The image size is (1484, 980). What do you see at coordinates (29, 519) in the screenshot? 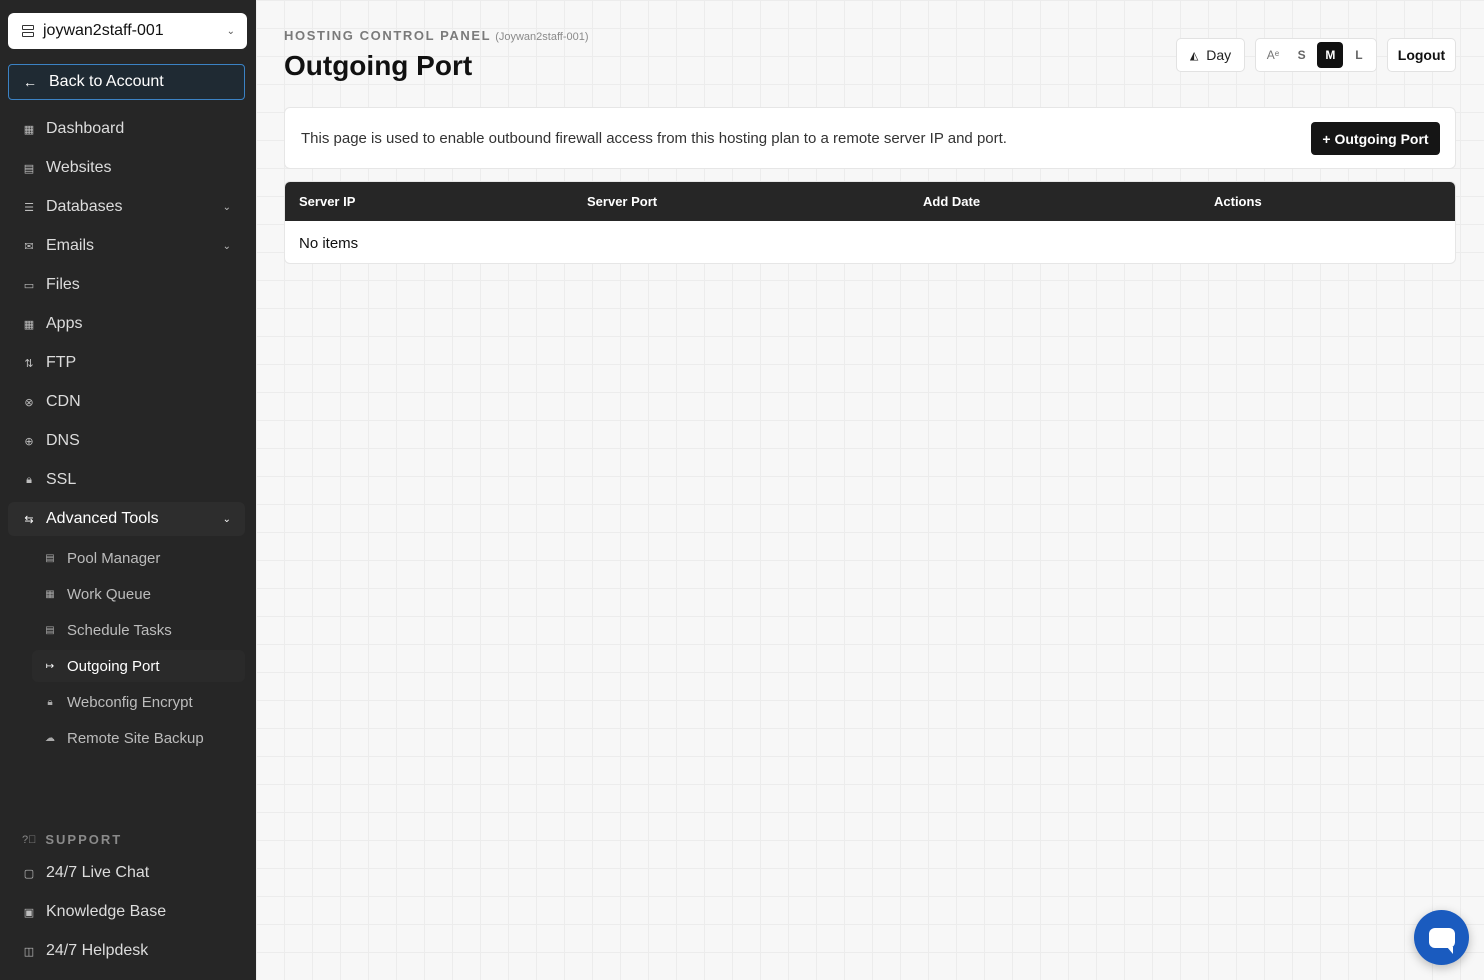
I see `tools-icon: ⇆` at bounding box center [29, 519].